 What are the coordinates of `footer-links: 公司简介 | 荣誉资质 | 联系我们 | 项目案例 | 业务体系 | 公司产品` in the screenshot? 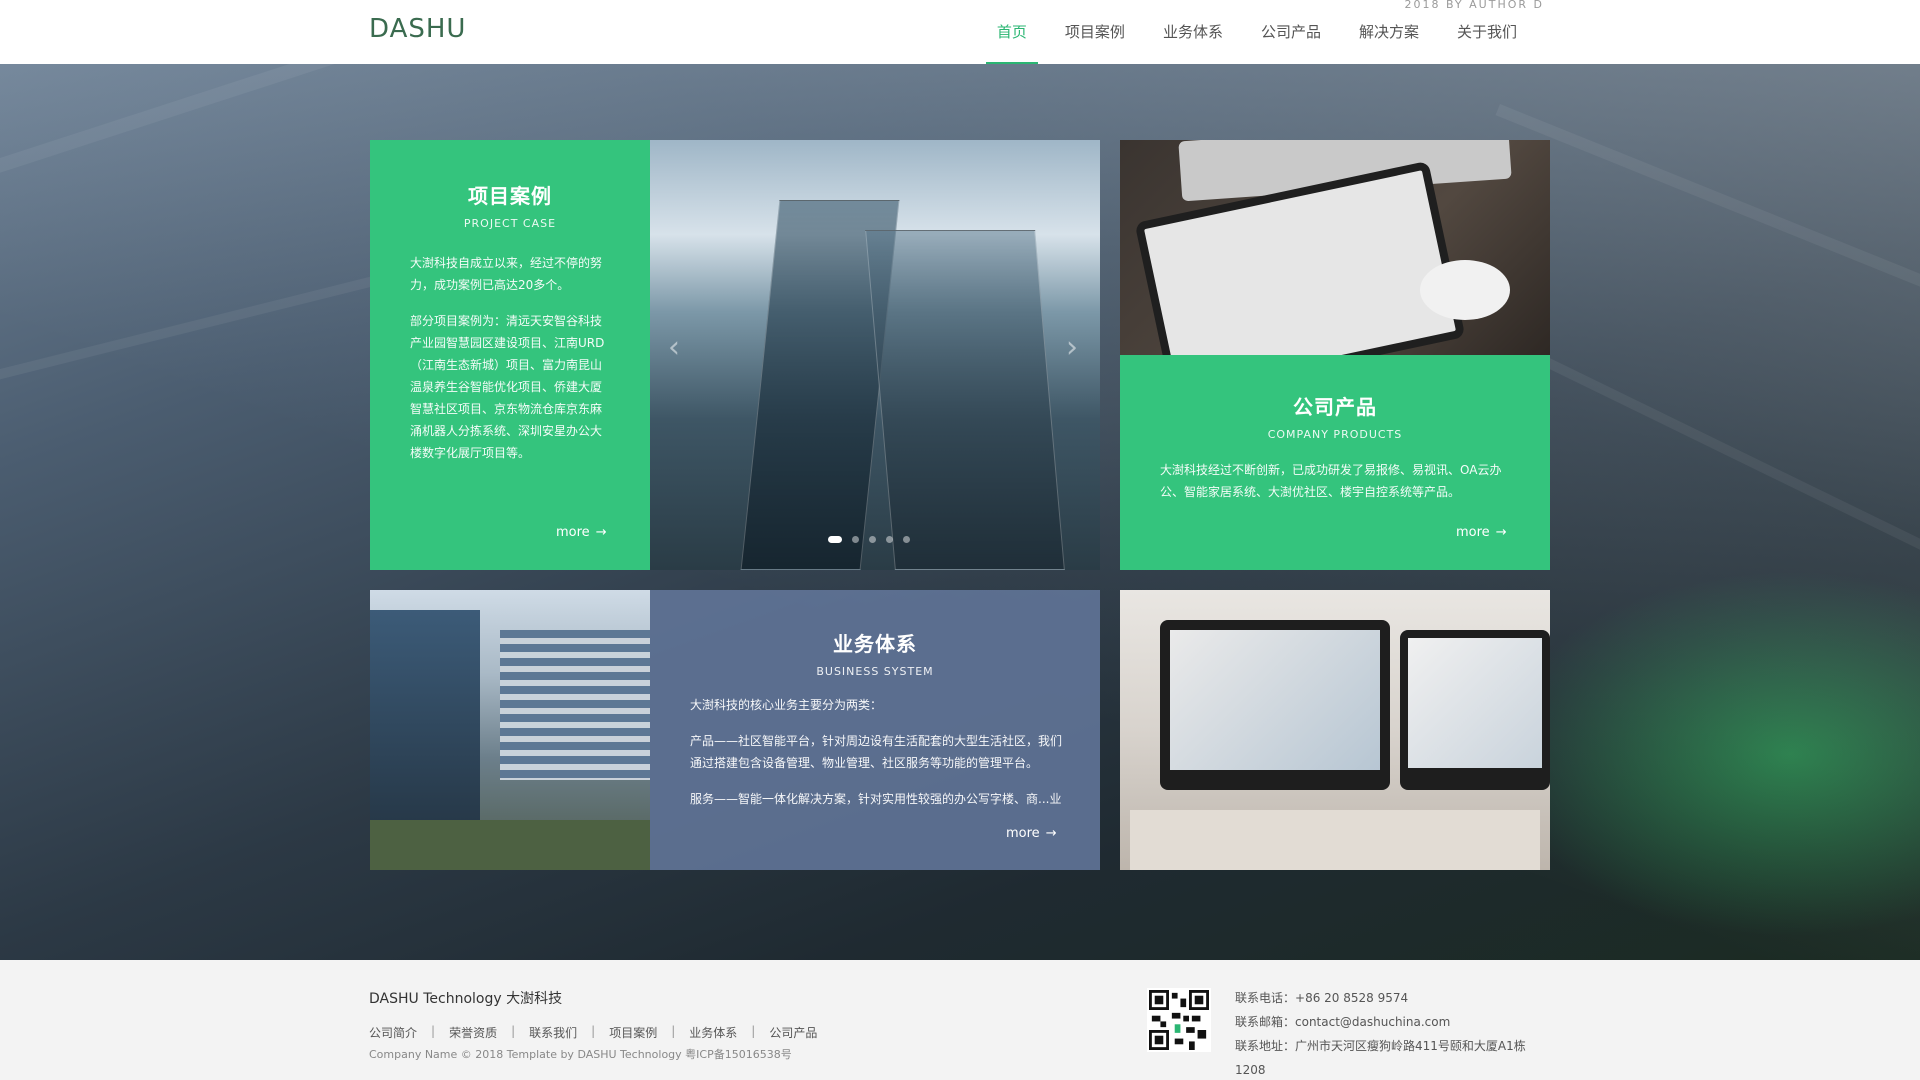 It's located at (593, 1032).